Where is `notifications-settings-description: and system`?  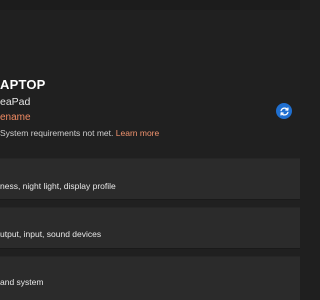
notifications-settings-description: and system is located at coordinates (22, 282).